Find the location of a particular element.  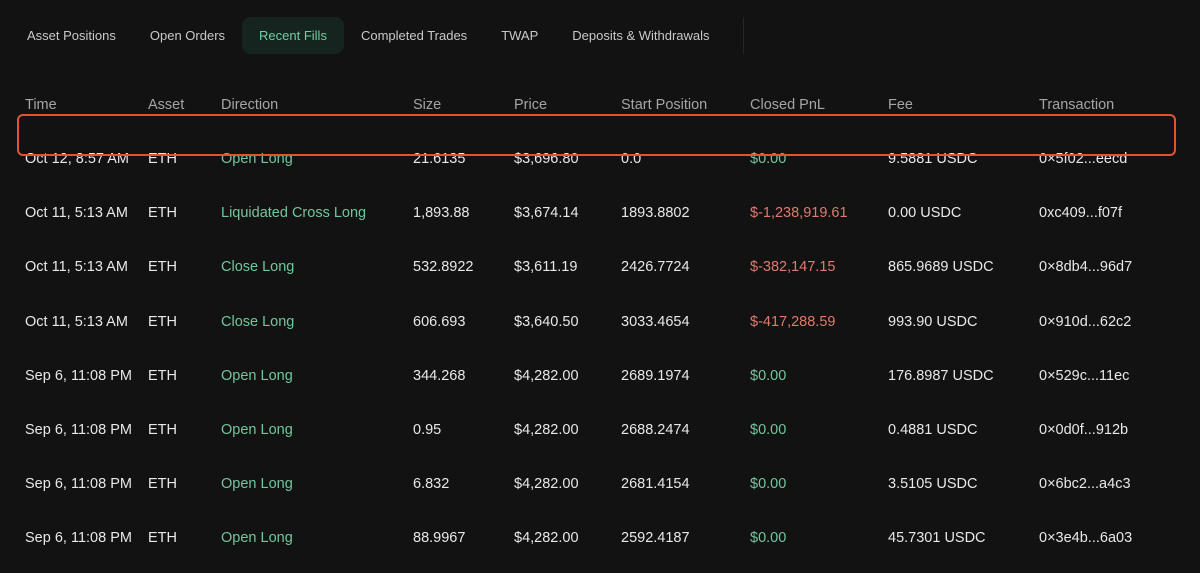

cell-size: 21.6135 is located at coordinates (439, 159).